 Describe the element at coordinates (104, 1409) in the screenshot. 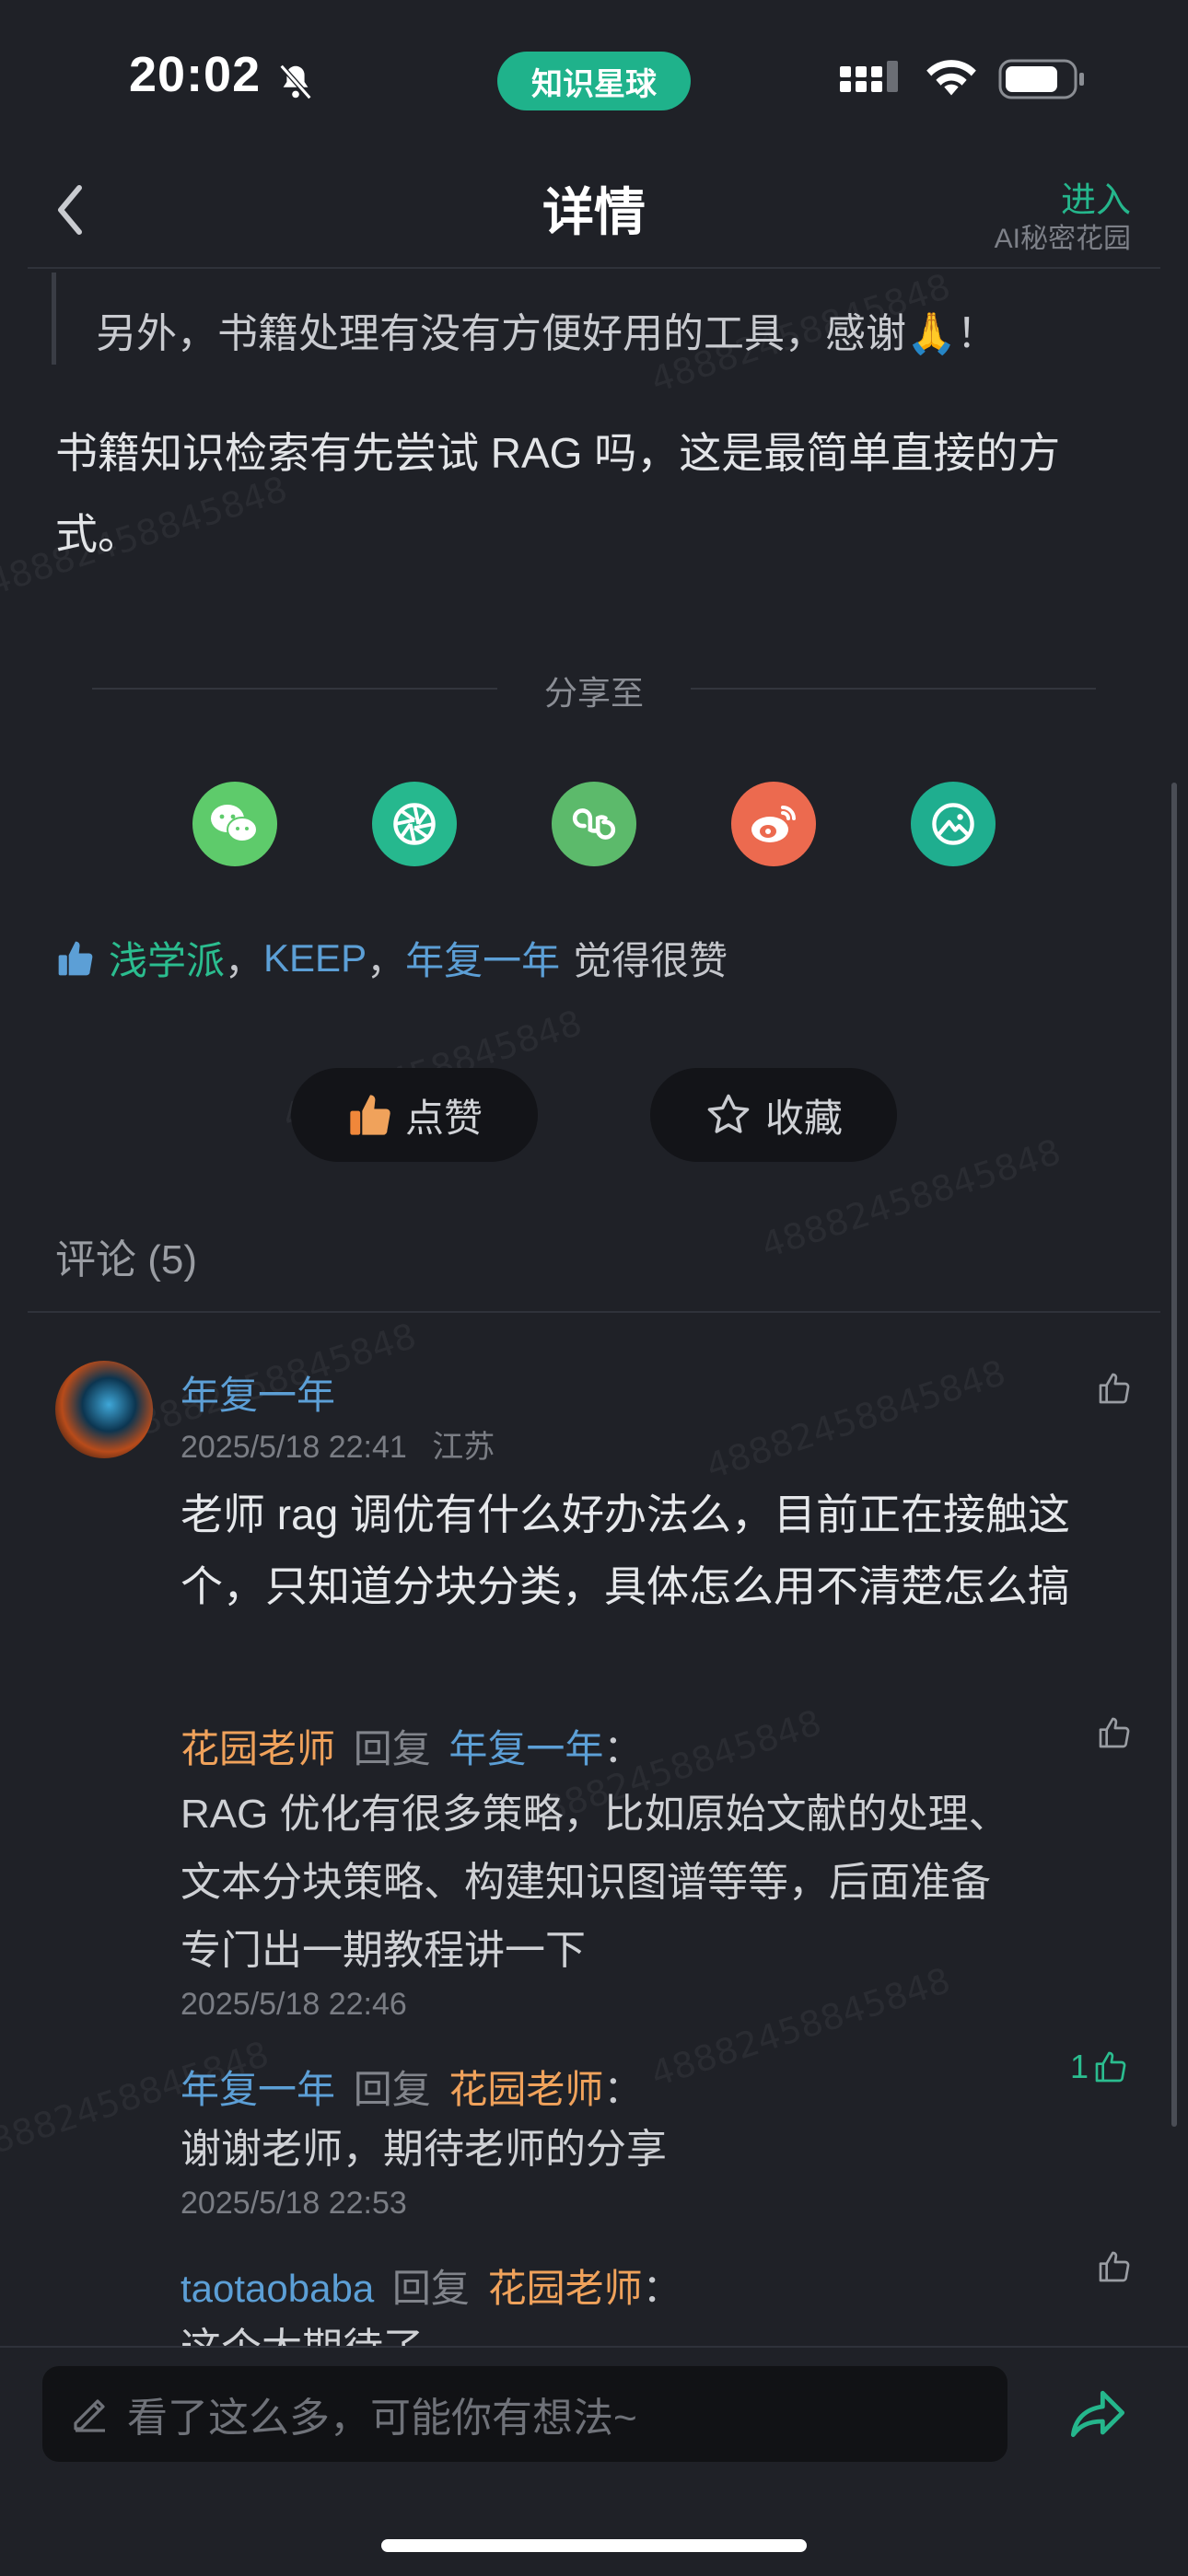

I see `avatar` at that location.